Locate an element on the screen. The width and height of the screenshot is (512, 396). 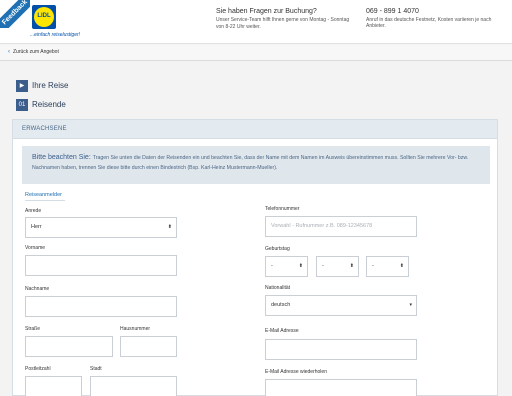
hotline-phone: 069 - 899 1 4070 is located at coordinates (392, 11).